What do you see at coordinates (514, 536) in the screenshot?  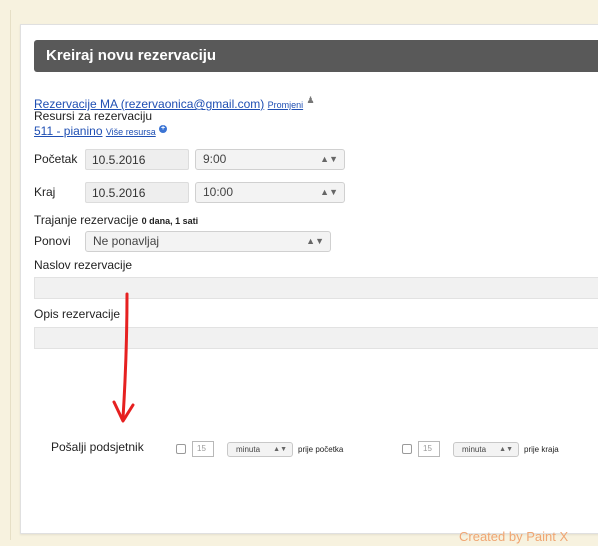 I see `watermark: Created by Paint X` at bounding box center [514, 536].